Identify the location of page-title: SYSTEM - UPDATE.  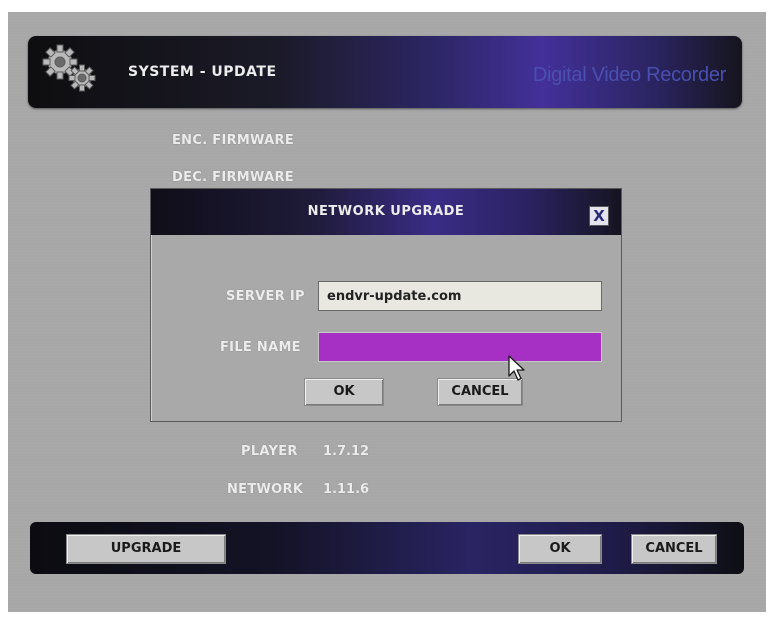
(202, 72).